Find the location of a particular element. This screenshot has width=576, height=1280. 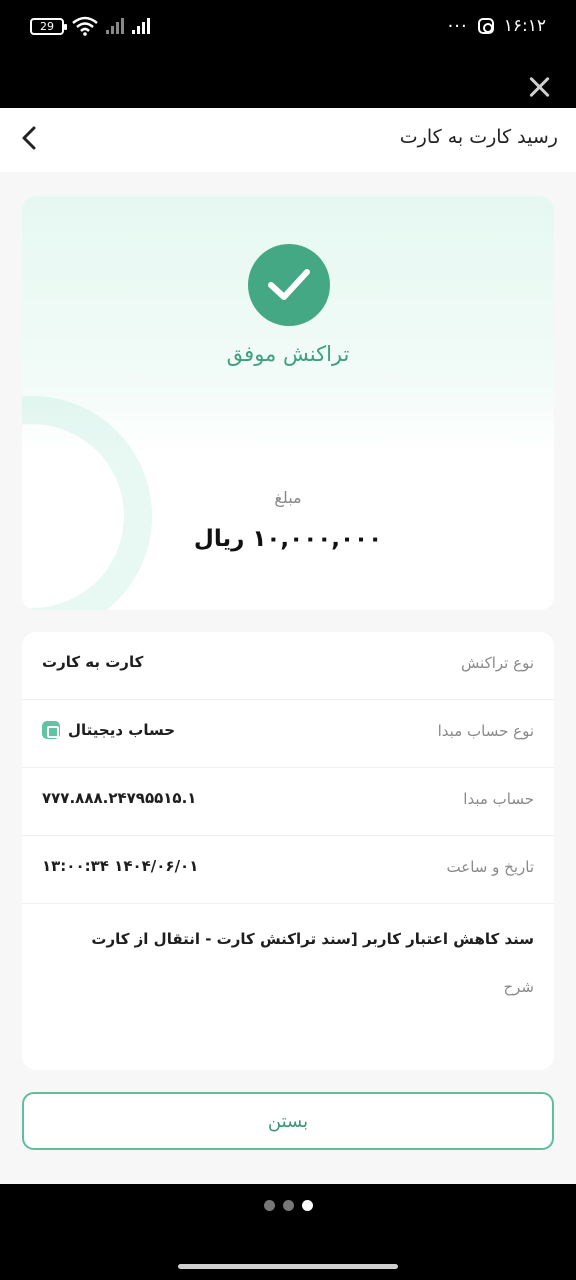

amount-label: مبلغ is located at coordinates (288, 497).